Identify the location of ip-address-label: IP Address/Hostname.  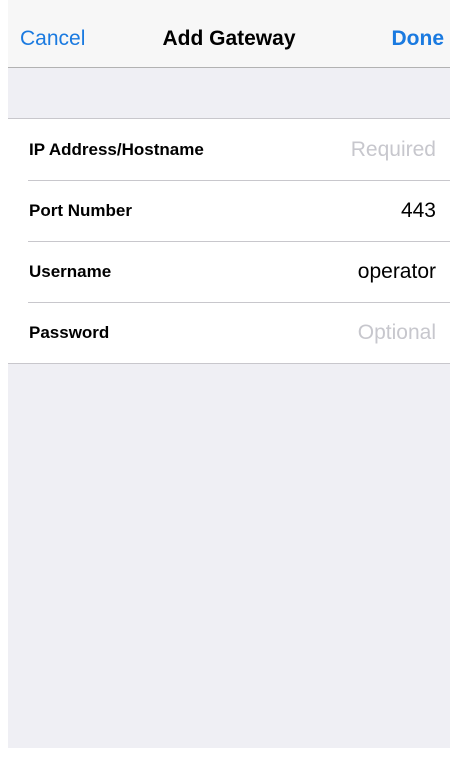
(116, 149).